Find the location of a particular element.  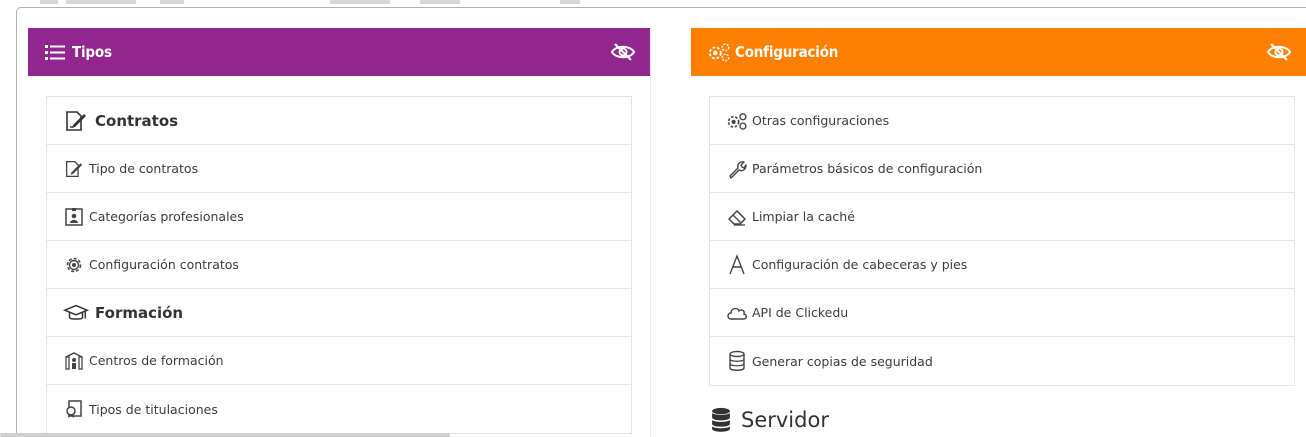

gear-icon is located at coordinates (74, 265).